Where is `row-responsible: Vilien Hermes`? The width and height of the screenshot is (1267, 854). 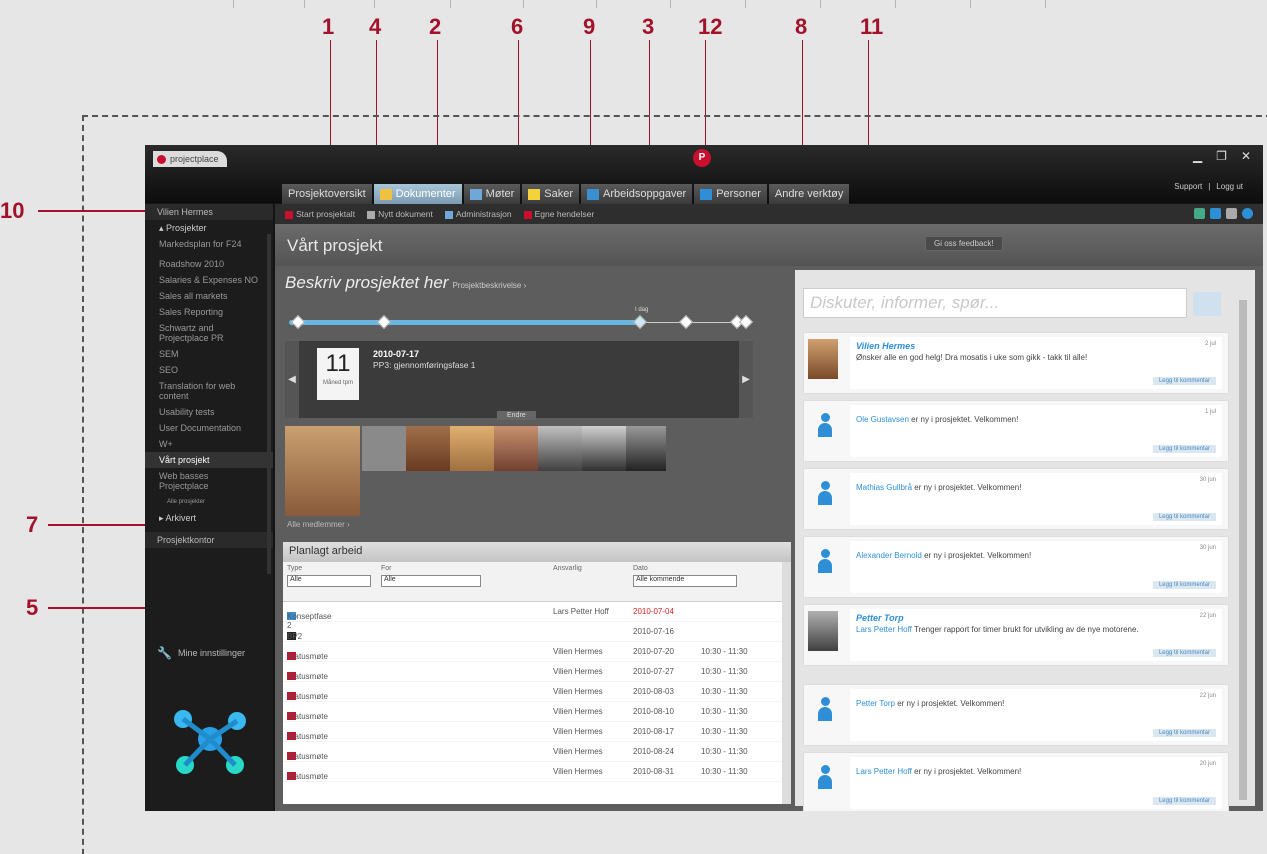 row-responsible: Vilien Hermes is located at coordinates (578, 731).